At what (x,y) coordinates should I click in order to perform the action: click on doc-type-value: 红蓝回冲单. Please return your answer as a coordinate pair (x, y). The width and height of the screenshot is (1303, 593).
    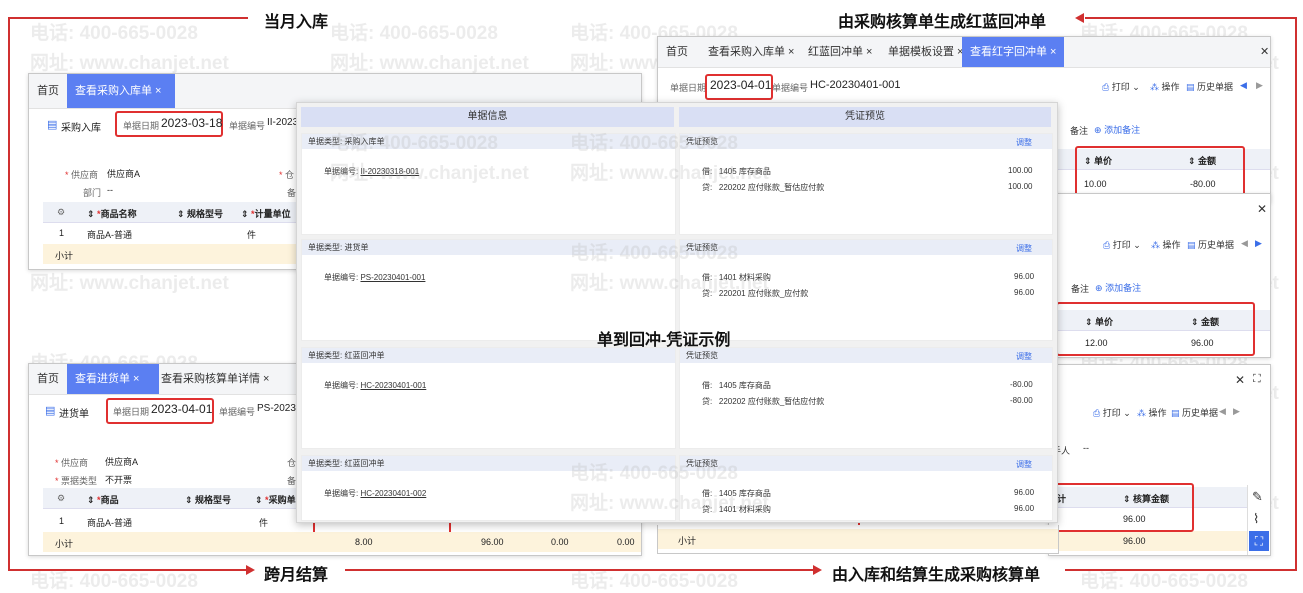
    Looking at the image, I should click on (364, 463).